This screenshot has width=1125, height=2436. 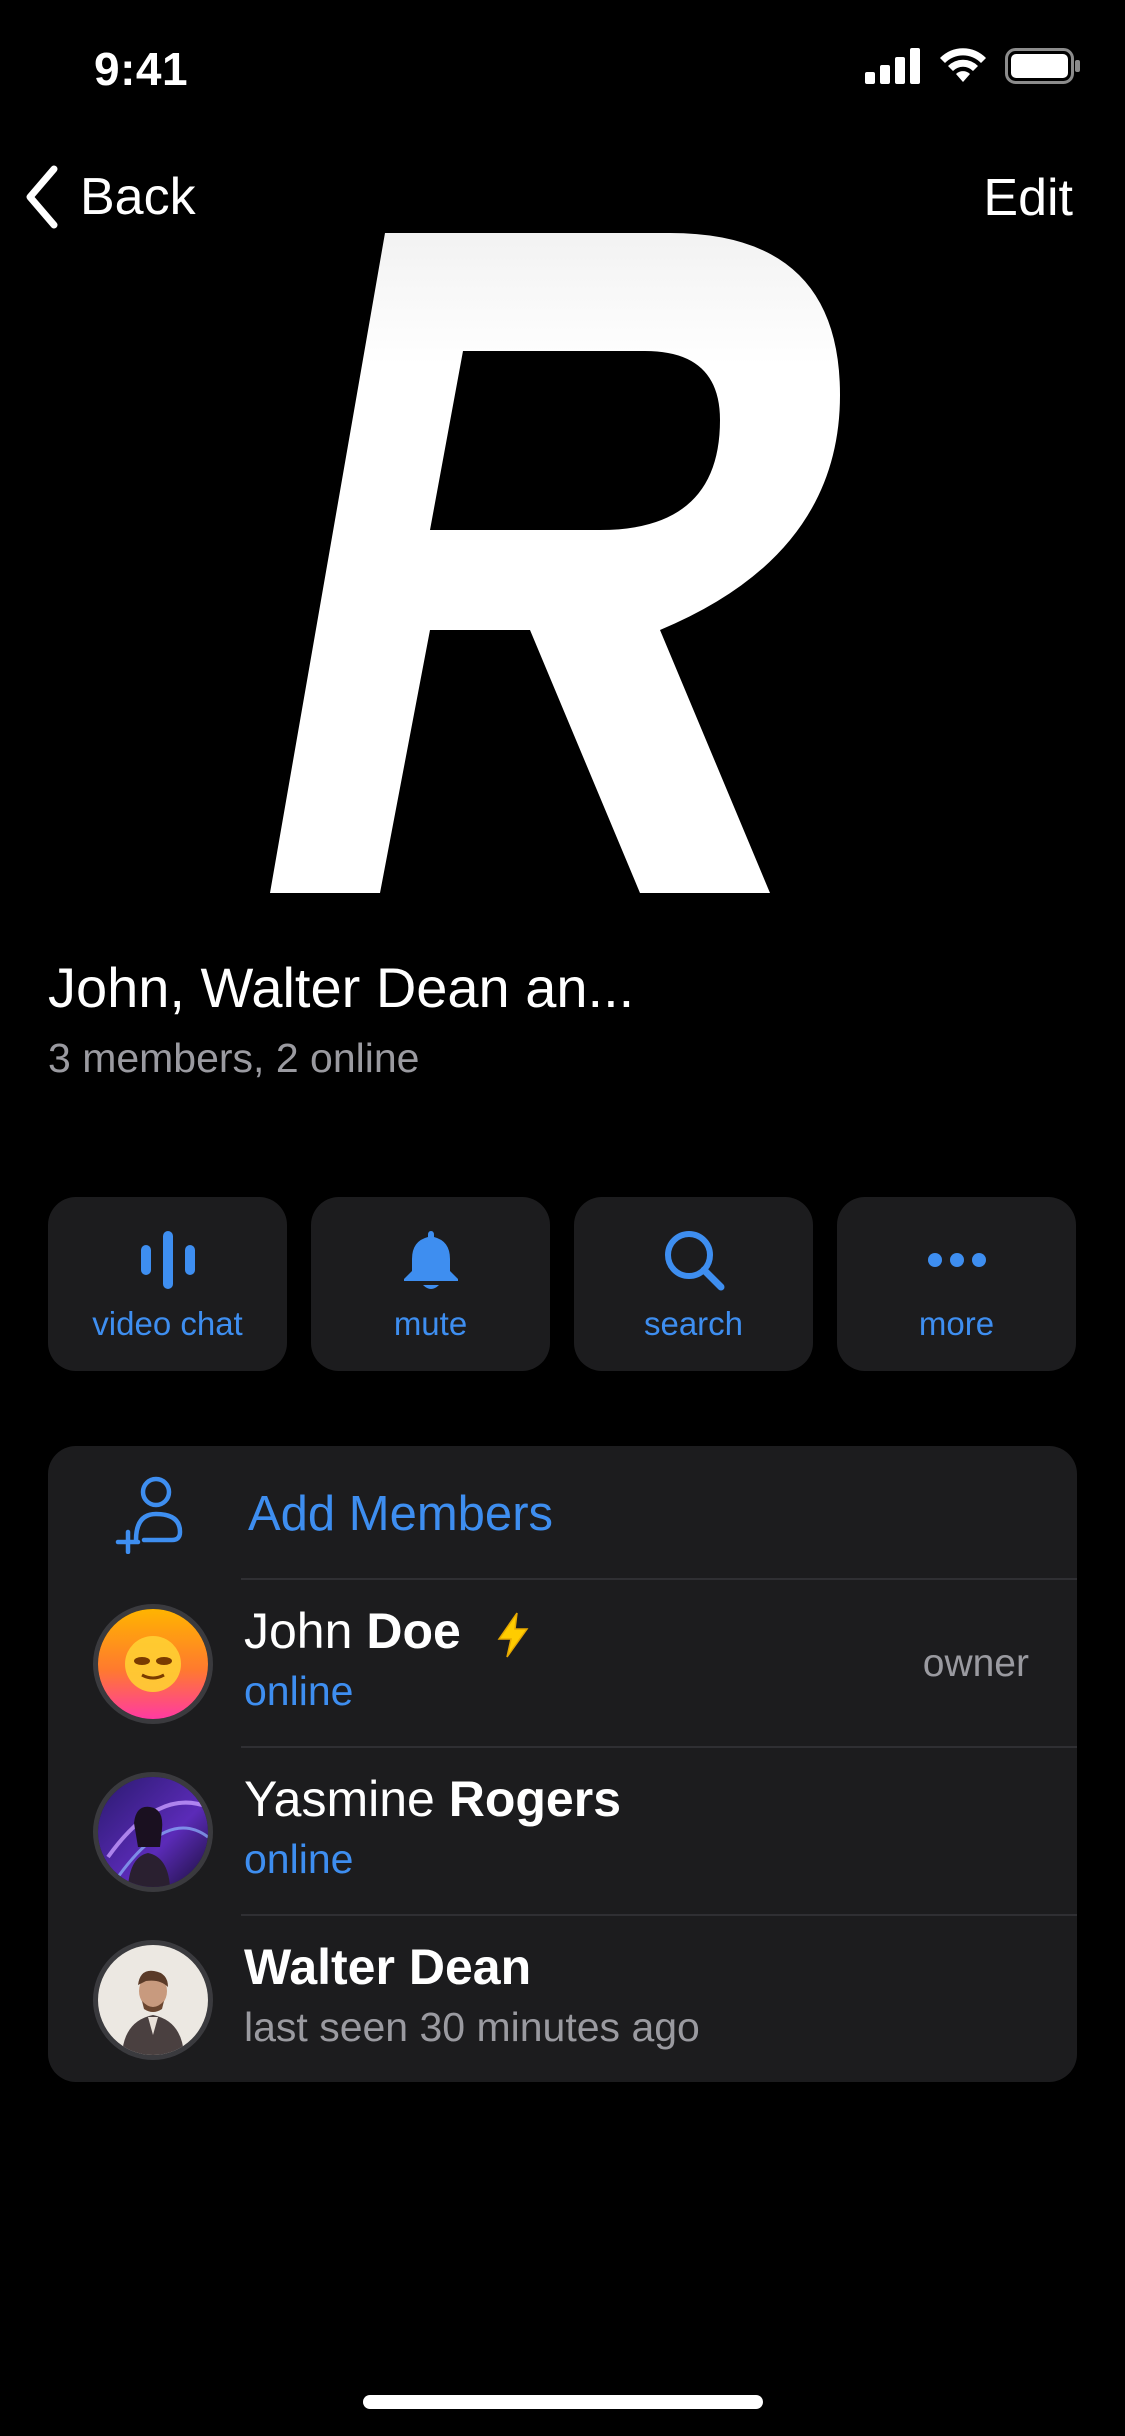 What do you see at coordinates (513, 1635) in the screenshot?
I see `lightning-icon` at bounding box center [513, 1635].